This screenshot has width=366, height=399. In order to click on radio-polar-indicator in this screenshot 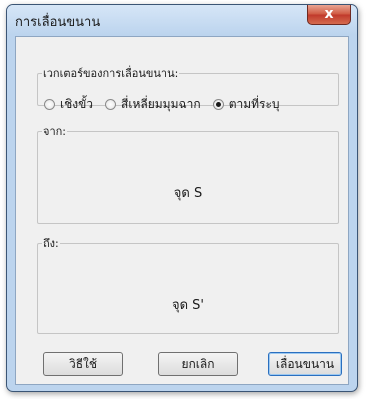, I will do `click(49, 104)`.